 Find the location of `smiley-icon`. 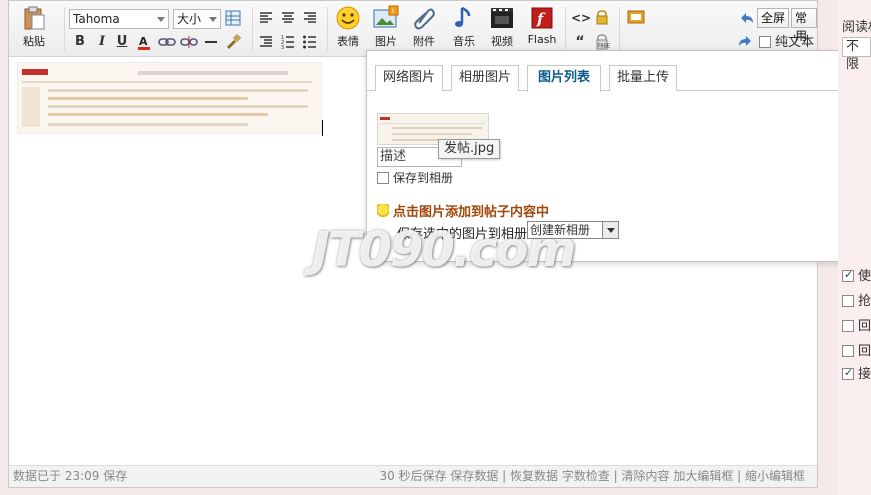

smiley-icon is located at coordinates (348, 18).